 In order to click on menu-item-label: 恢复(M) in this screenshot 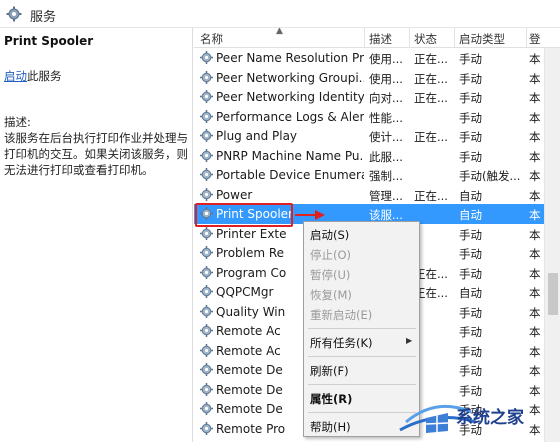, I will do `click(331, 295)`.